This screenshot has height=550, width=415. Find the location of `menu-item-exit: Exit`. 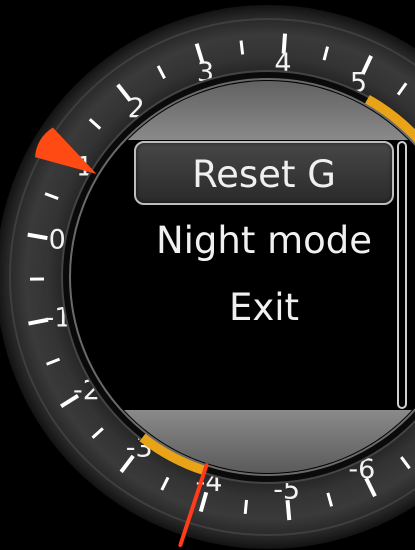

menu-item-exit: Exit is located at coordinates (264, 308).